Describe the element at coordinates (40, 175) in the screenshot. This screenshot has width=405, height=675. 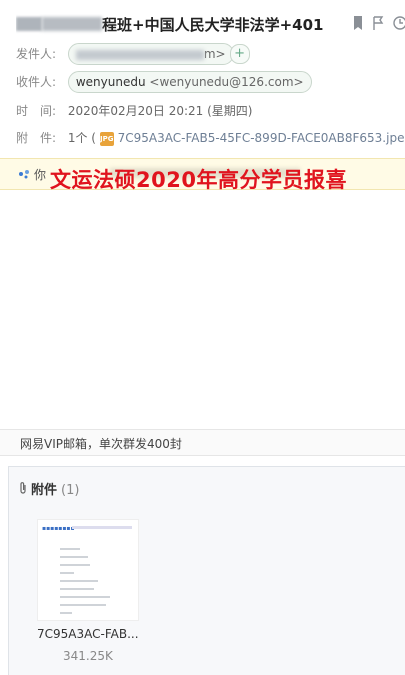
I see `notice-text: 你` at that location.